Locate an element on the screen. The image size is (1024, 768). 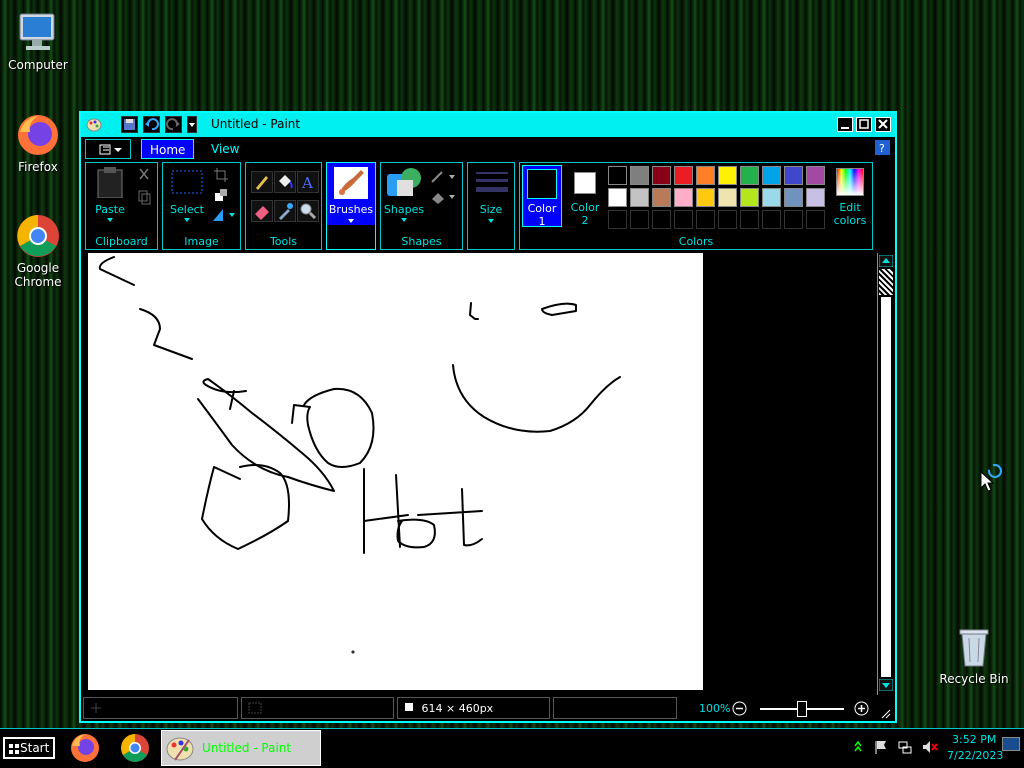
select-icon is located at coordinates (187, 182).